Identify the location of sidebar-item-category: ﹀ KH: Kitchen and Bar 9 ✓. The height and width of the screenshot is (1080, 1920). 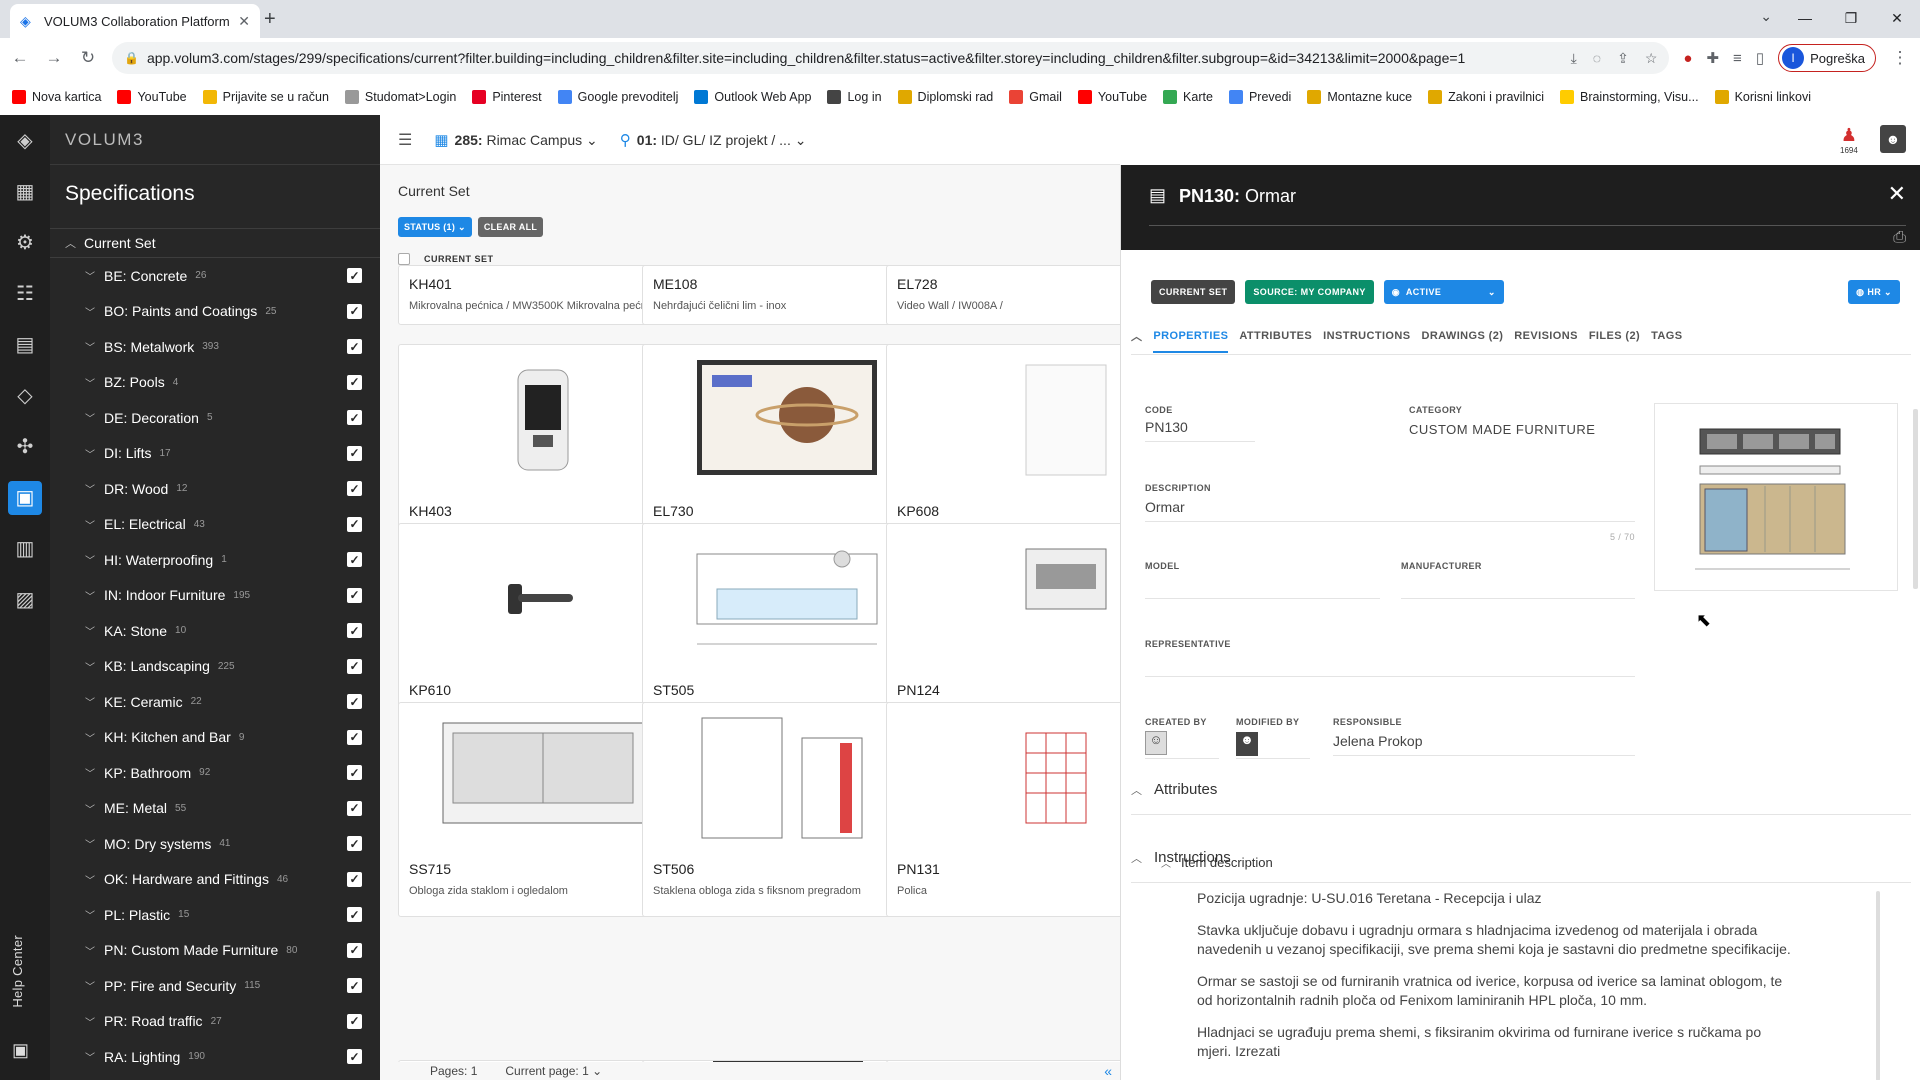
(215, 738).